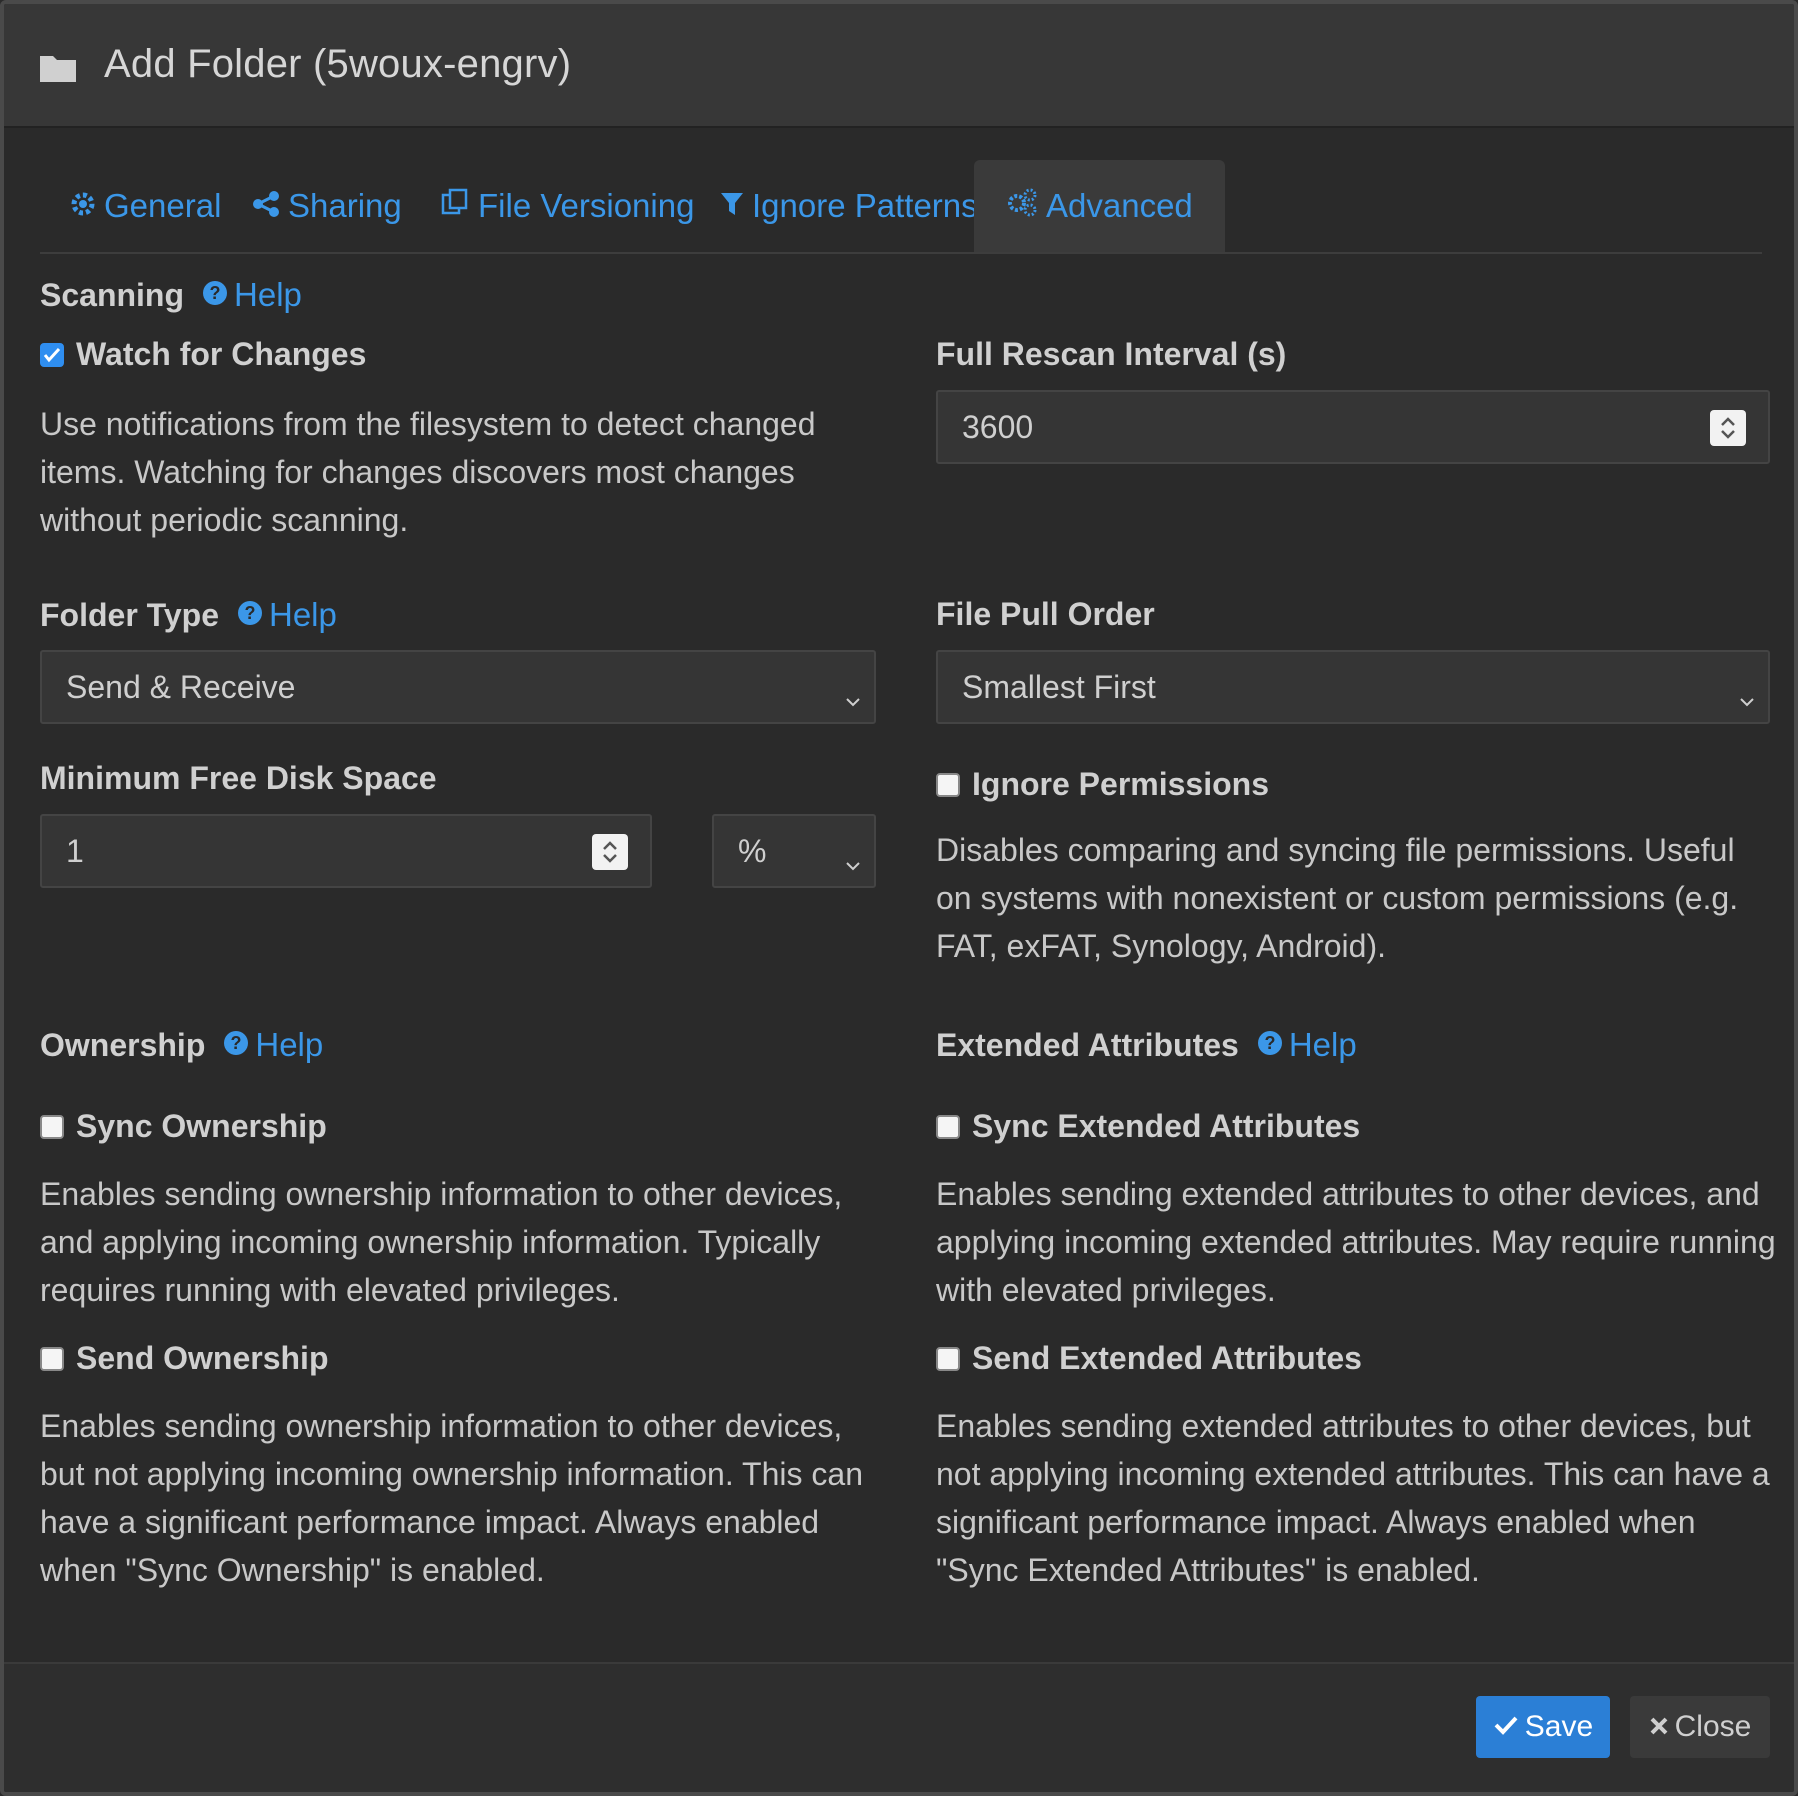  I want to click on ownership-heading: Ownership, so click(123, 1044).